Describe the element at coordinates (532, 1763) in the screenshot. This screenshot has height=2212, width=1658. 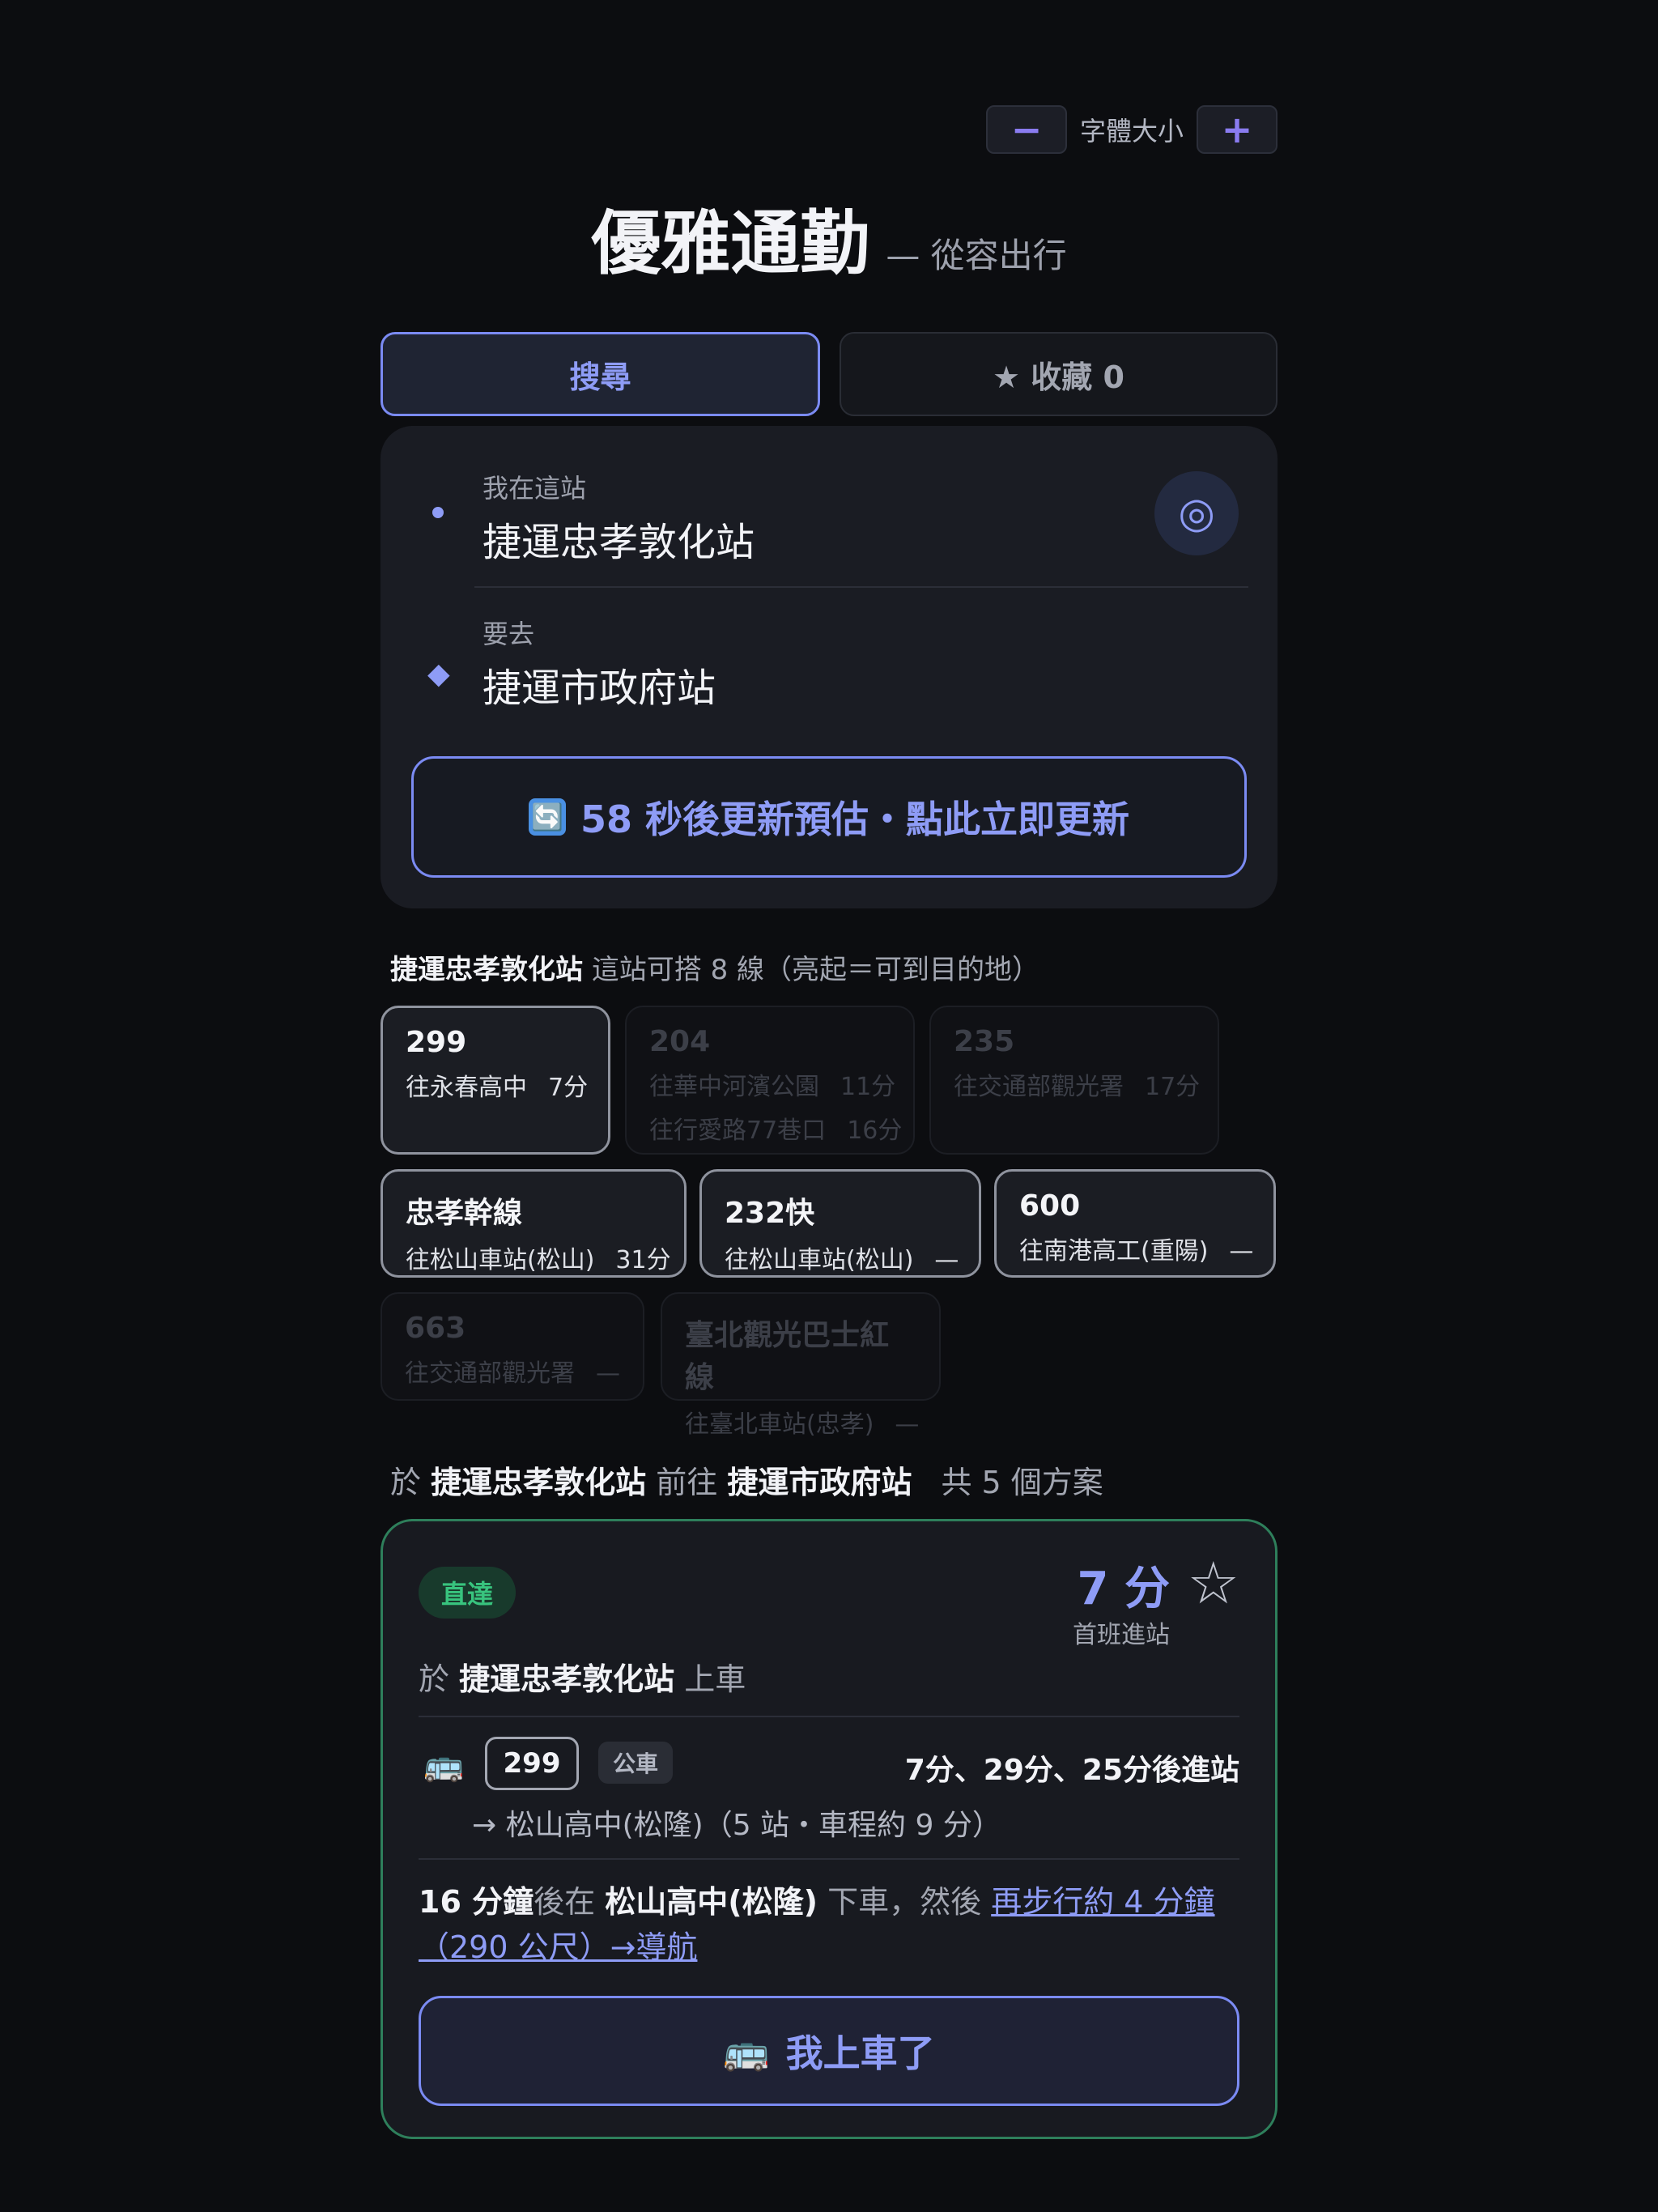
I see `route-number-badge: 299` at that location.